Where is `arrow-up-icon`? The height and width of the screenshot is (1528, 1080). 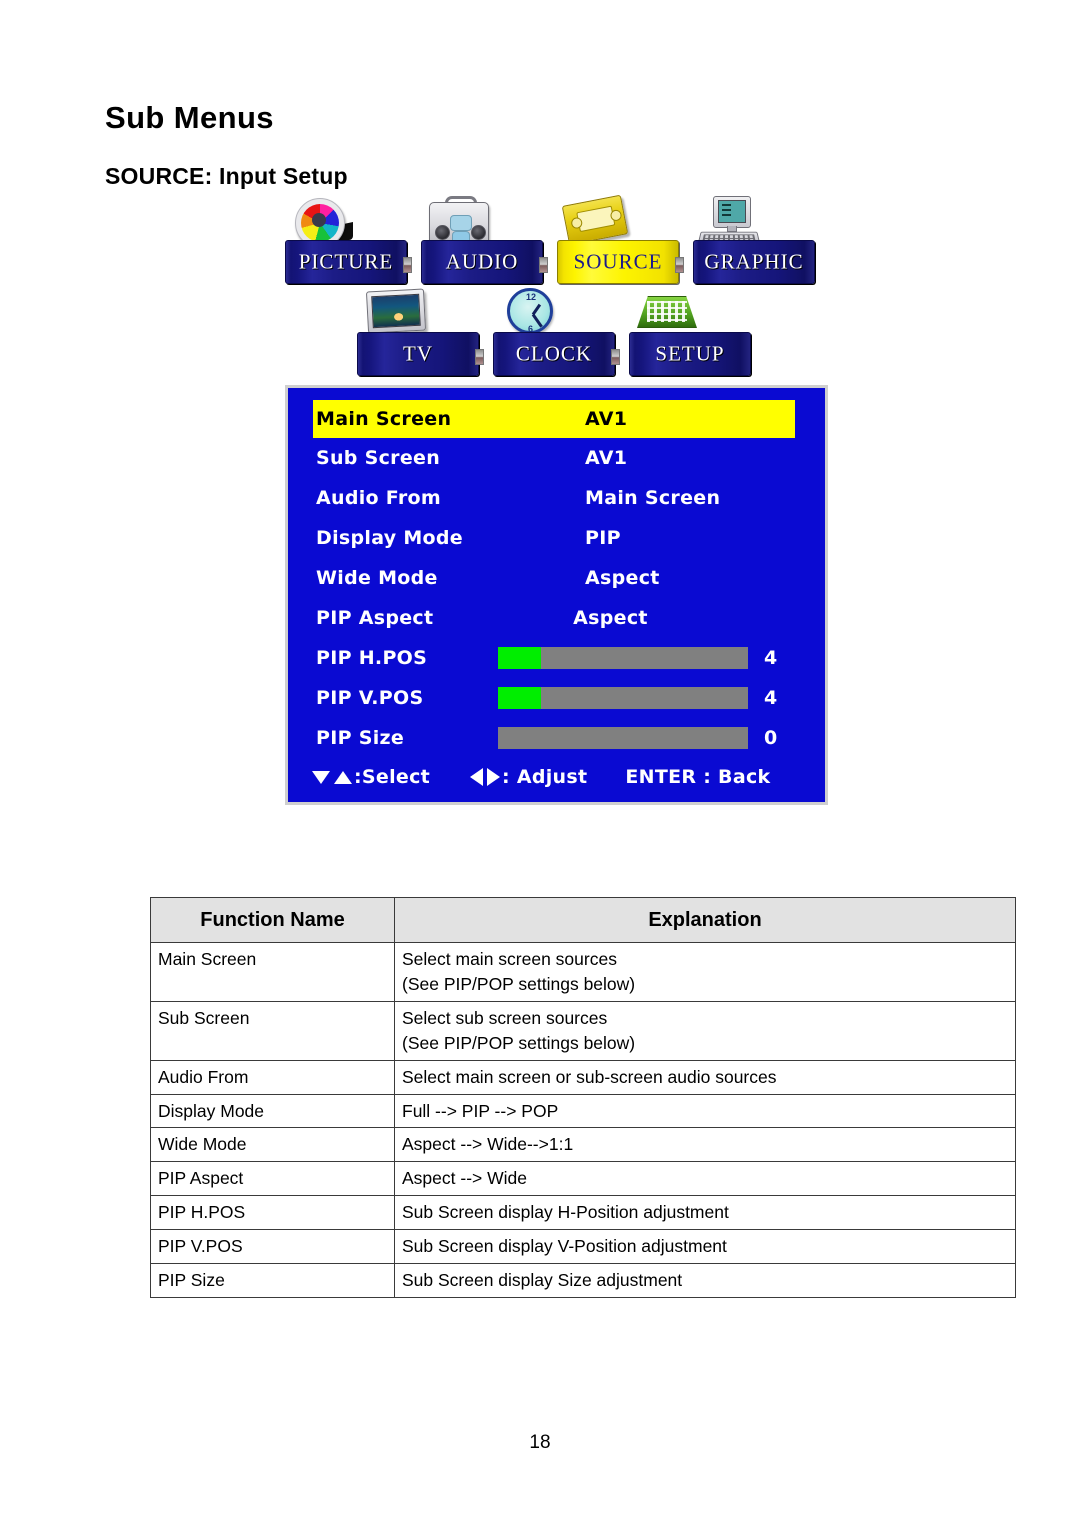 arrow-up-icon is located at coordinates (343, 777).